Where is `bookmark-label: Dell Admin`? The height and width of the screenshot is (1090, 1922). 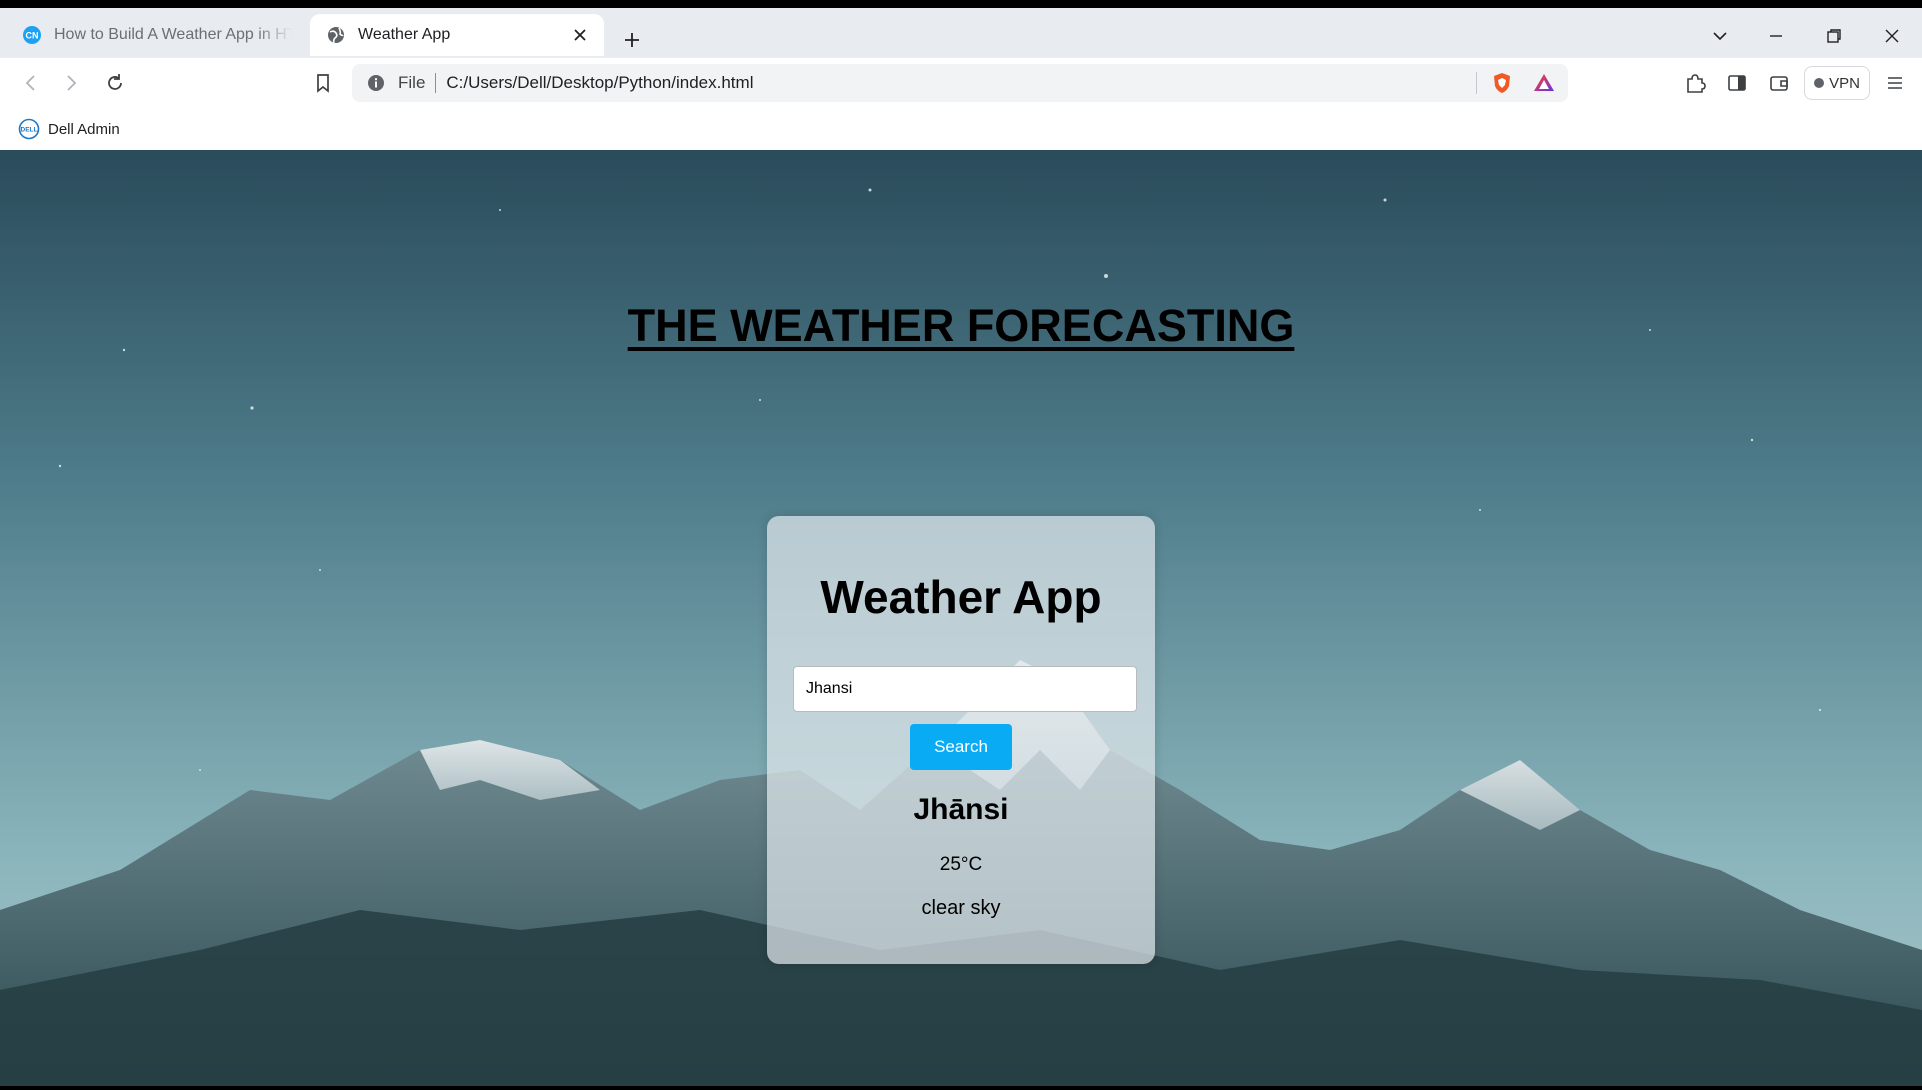 bookmark-label: Dell Admin is located at coordinates (84, 129).